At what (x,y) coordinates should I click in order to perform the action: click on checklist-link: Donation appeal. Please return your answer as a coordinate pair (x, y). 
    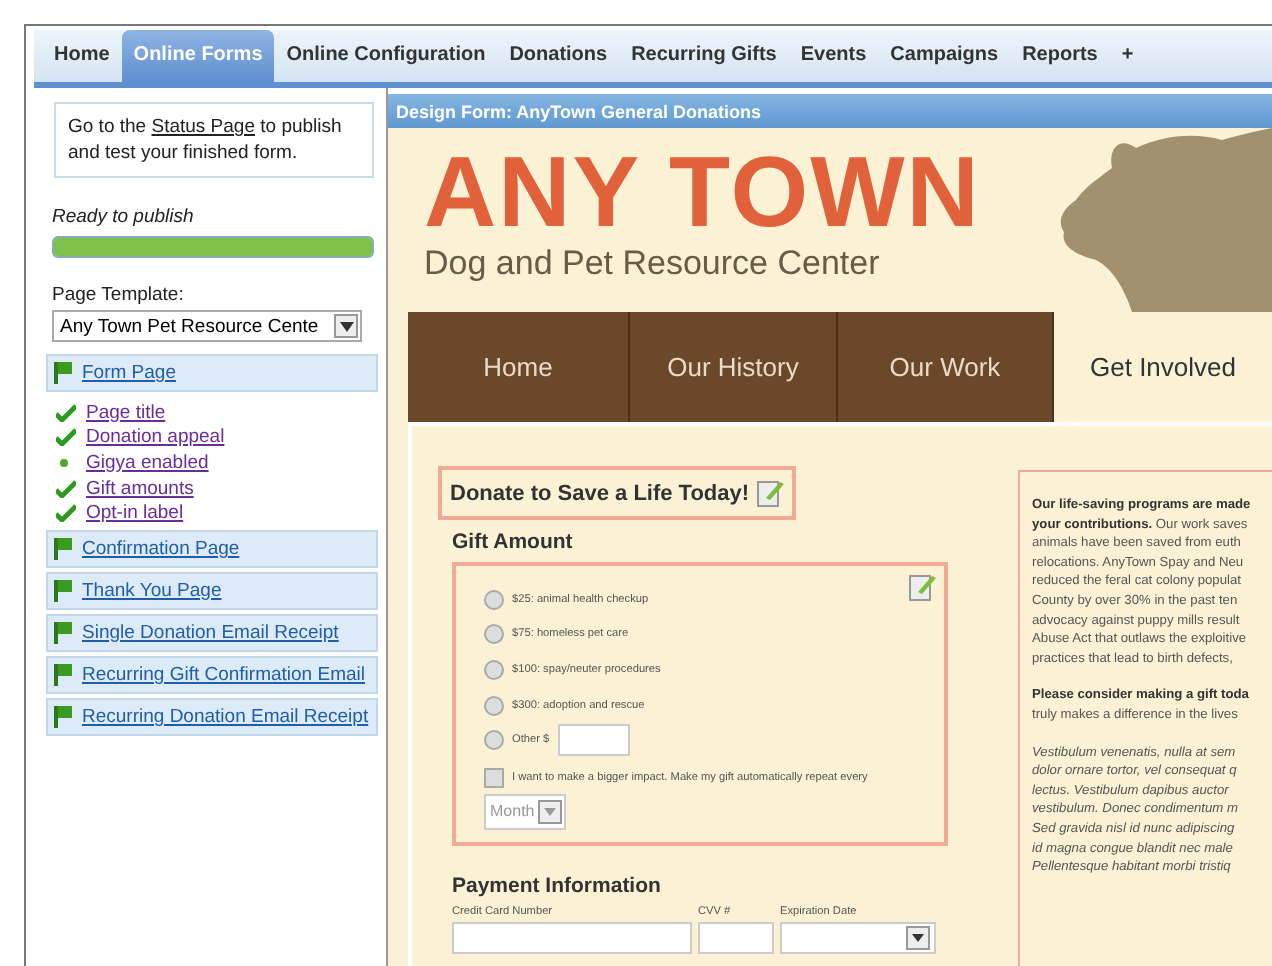
    Looking at the image, I should click on (155, 437).